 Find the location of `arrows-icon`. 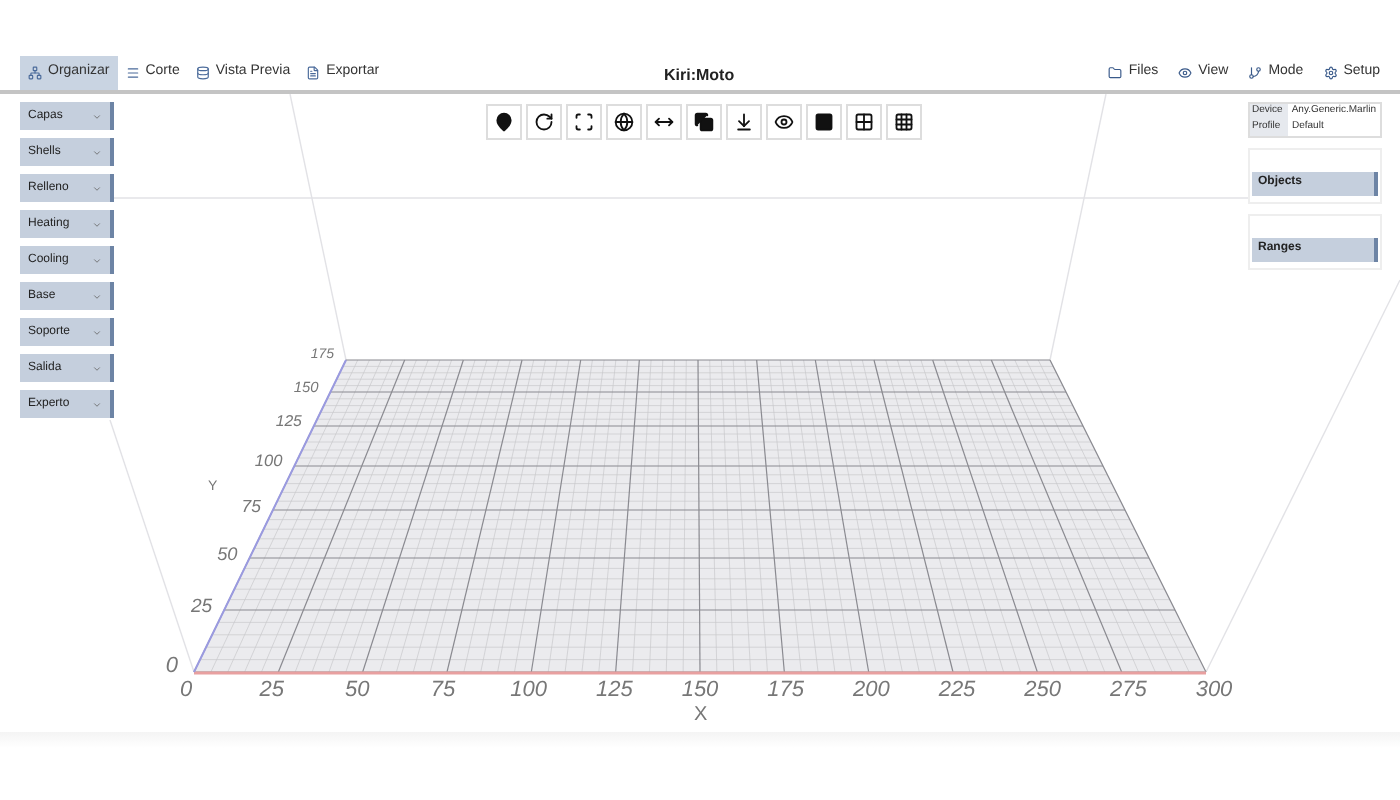

arrows-icon is located at coordinates (664, 122).